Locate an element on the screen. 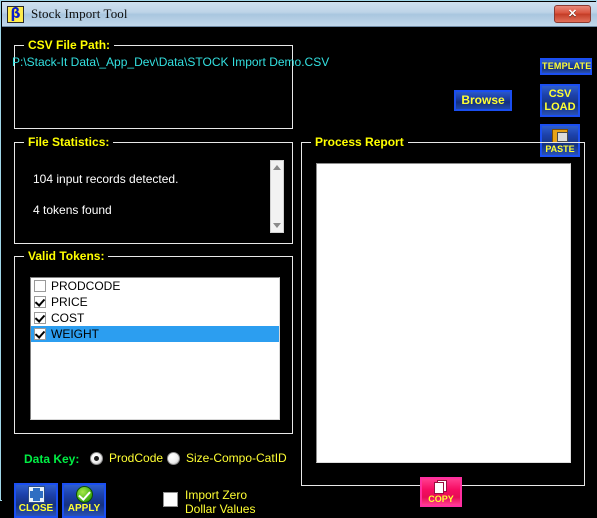  radio-selected-icon is located at coordinates (96, 458).